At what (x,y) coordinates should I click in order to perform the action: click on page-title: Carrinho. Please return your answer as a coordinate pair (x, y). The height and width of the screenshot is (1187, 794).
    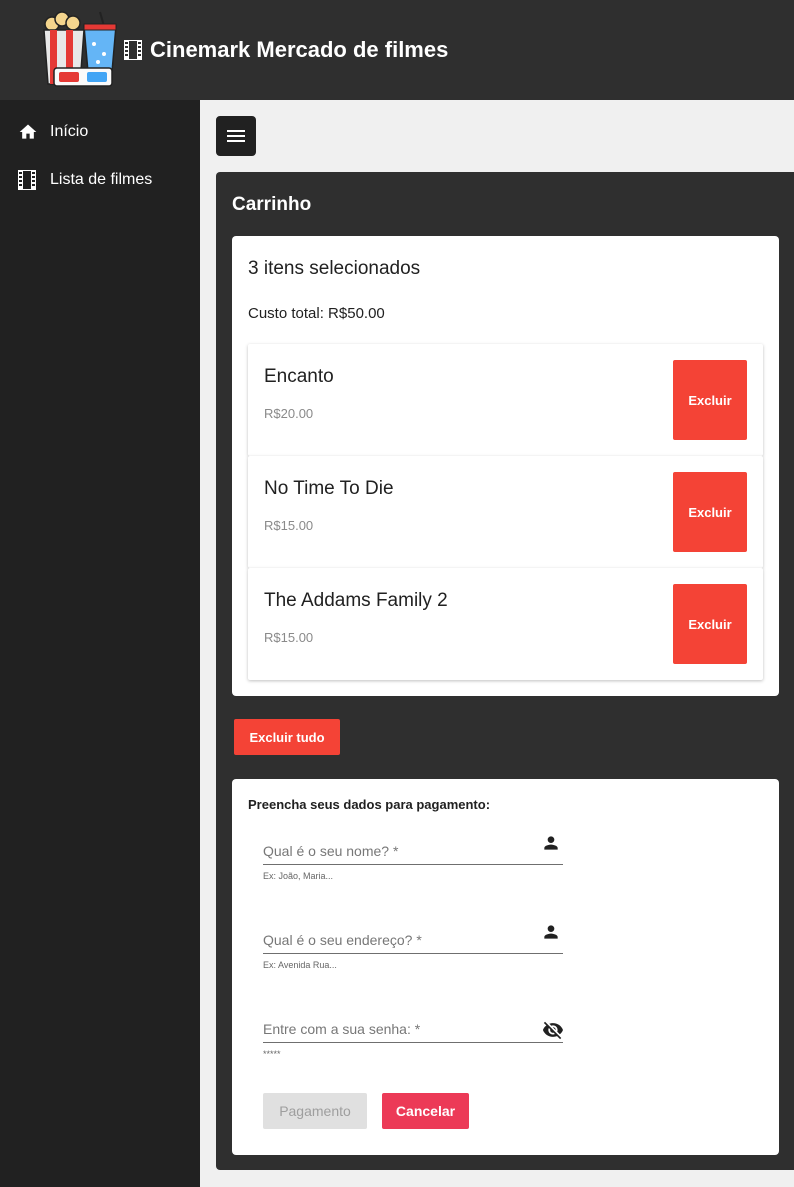
    Looking at the image, I should click on (272, 204).